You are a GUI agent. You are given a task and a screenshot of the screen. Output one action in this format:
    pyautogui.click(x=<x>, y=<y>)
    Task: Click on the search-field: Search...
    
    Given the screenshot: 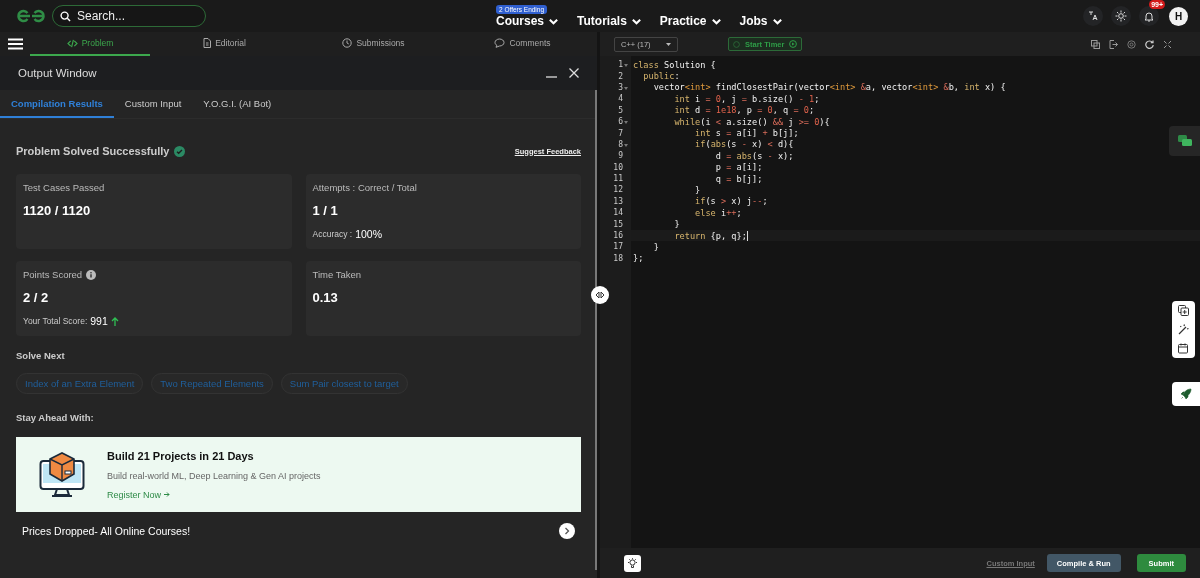 What is the action you would take?
    pyautogui.click(x=129, y=16)
    